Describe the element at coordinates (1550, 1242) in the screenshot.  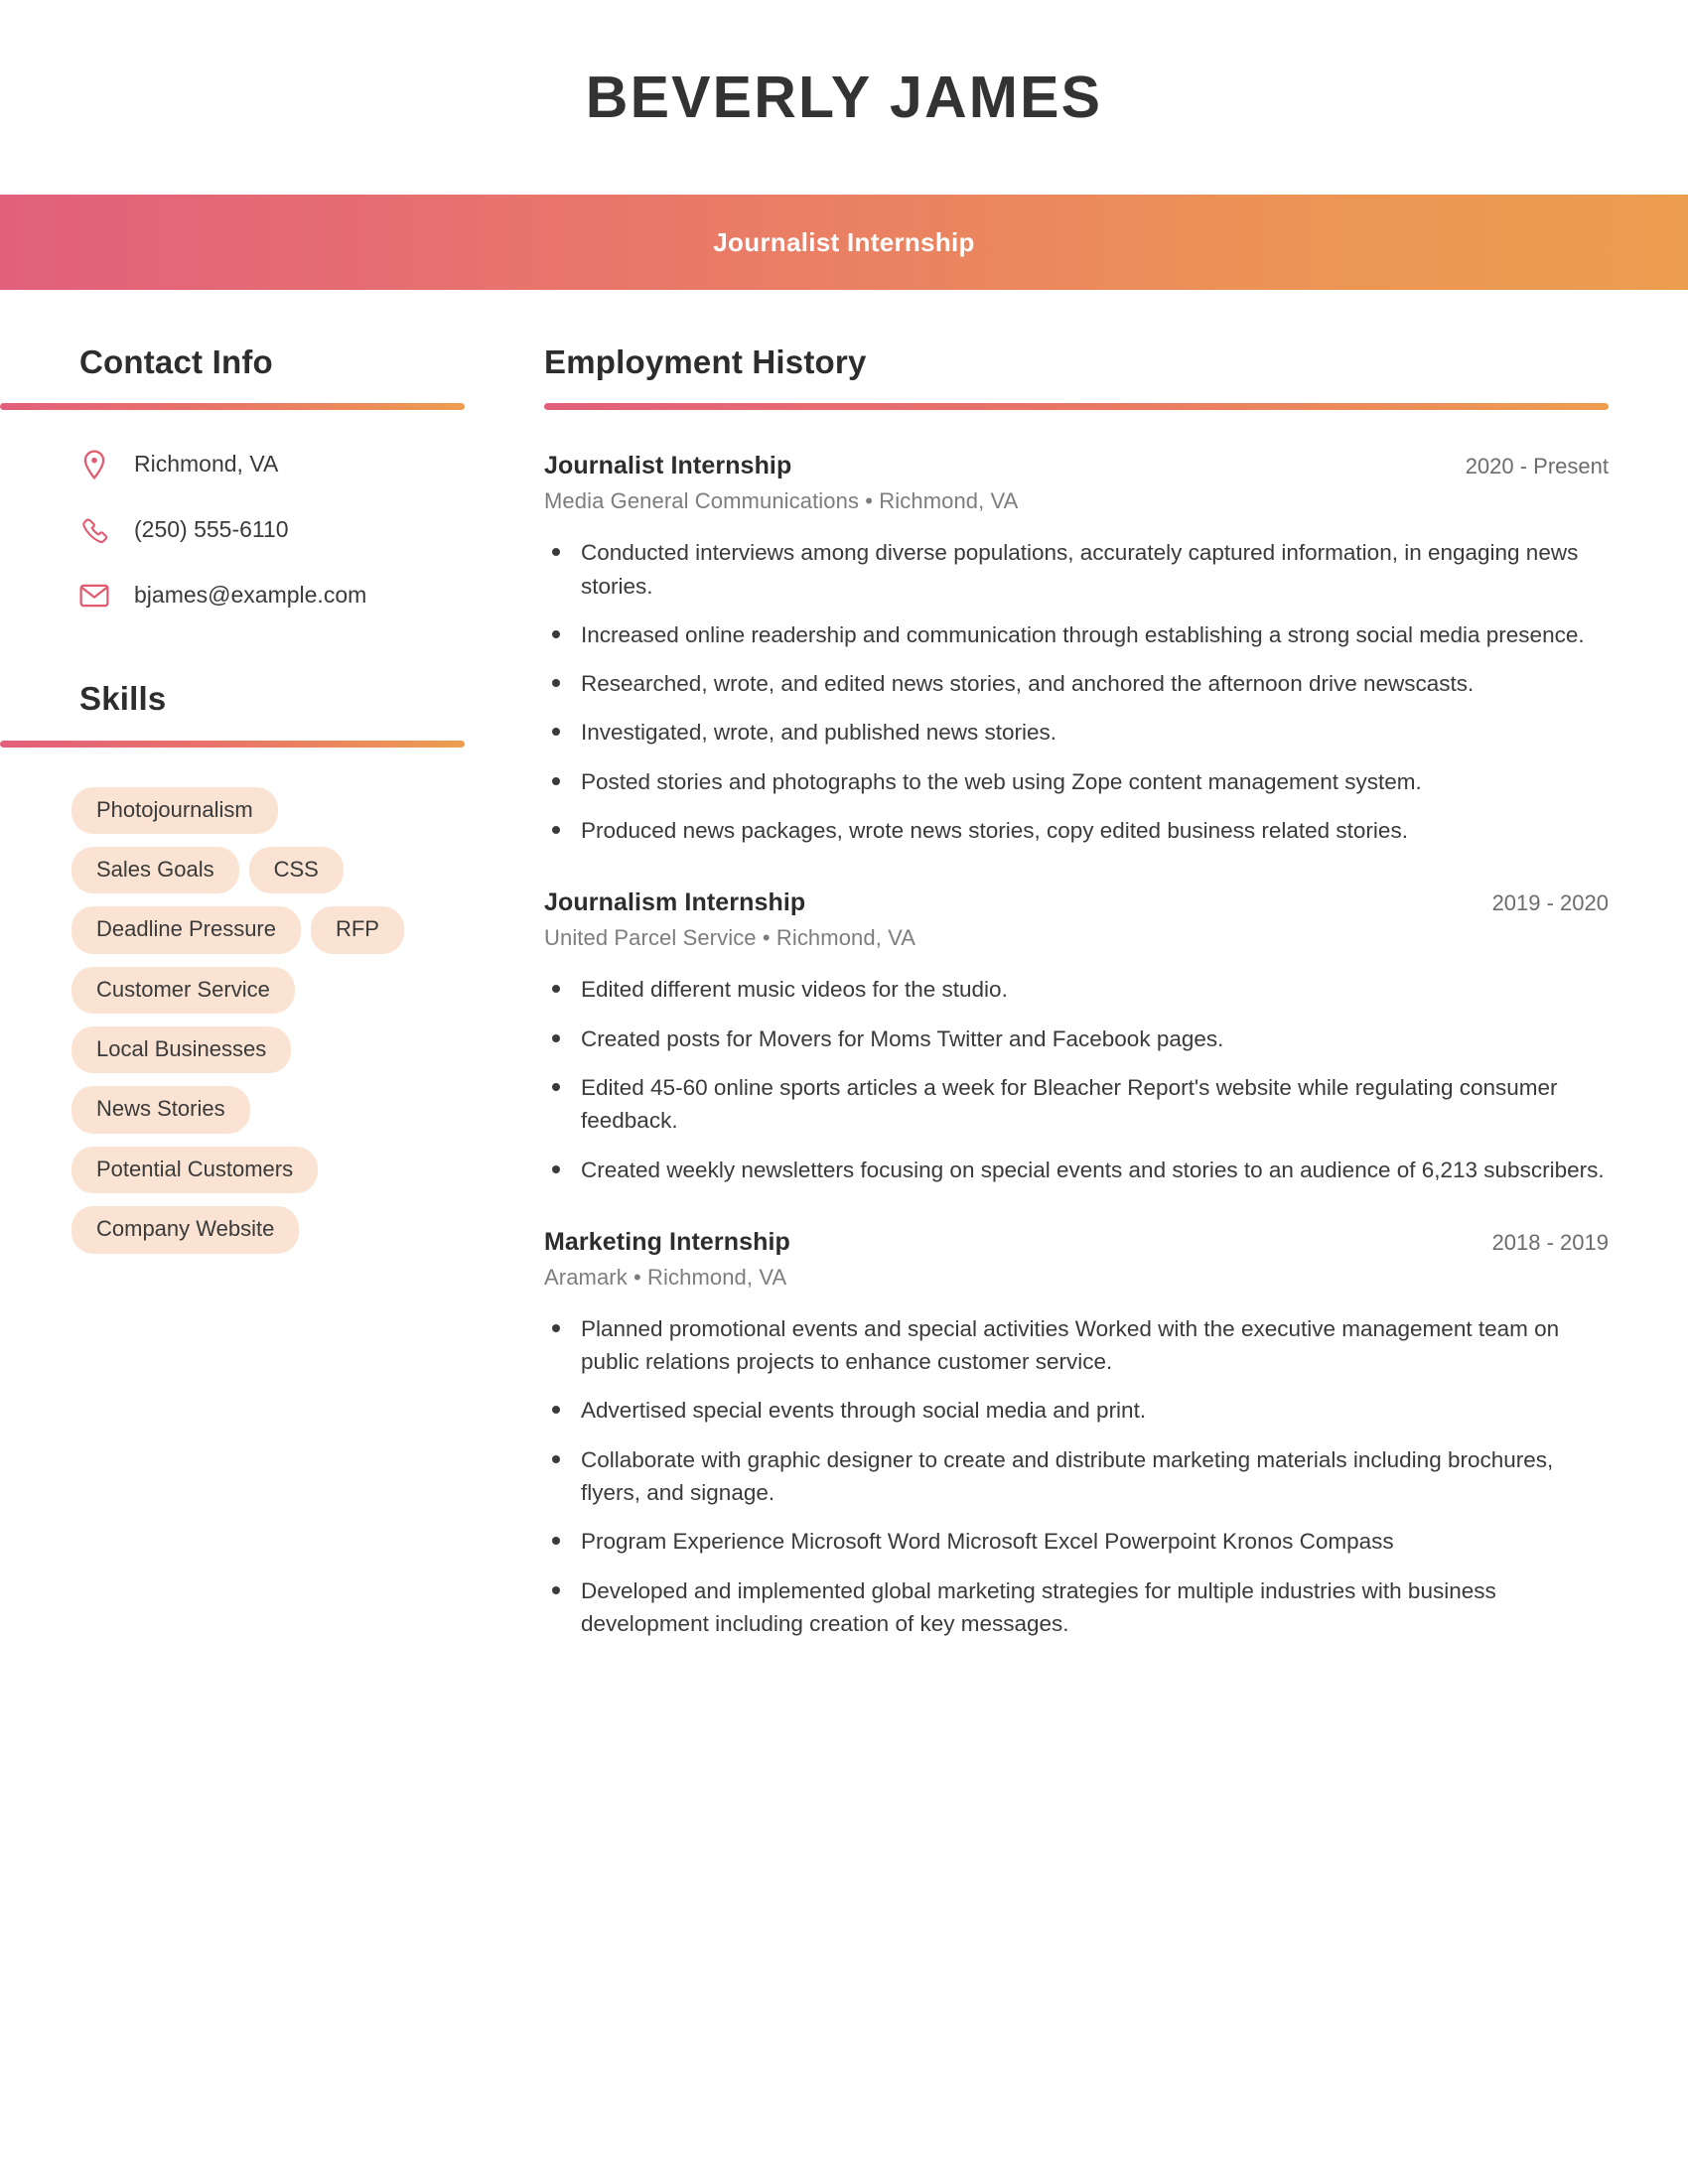
I see `job-dates: 2018 - 2019` at that location.